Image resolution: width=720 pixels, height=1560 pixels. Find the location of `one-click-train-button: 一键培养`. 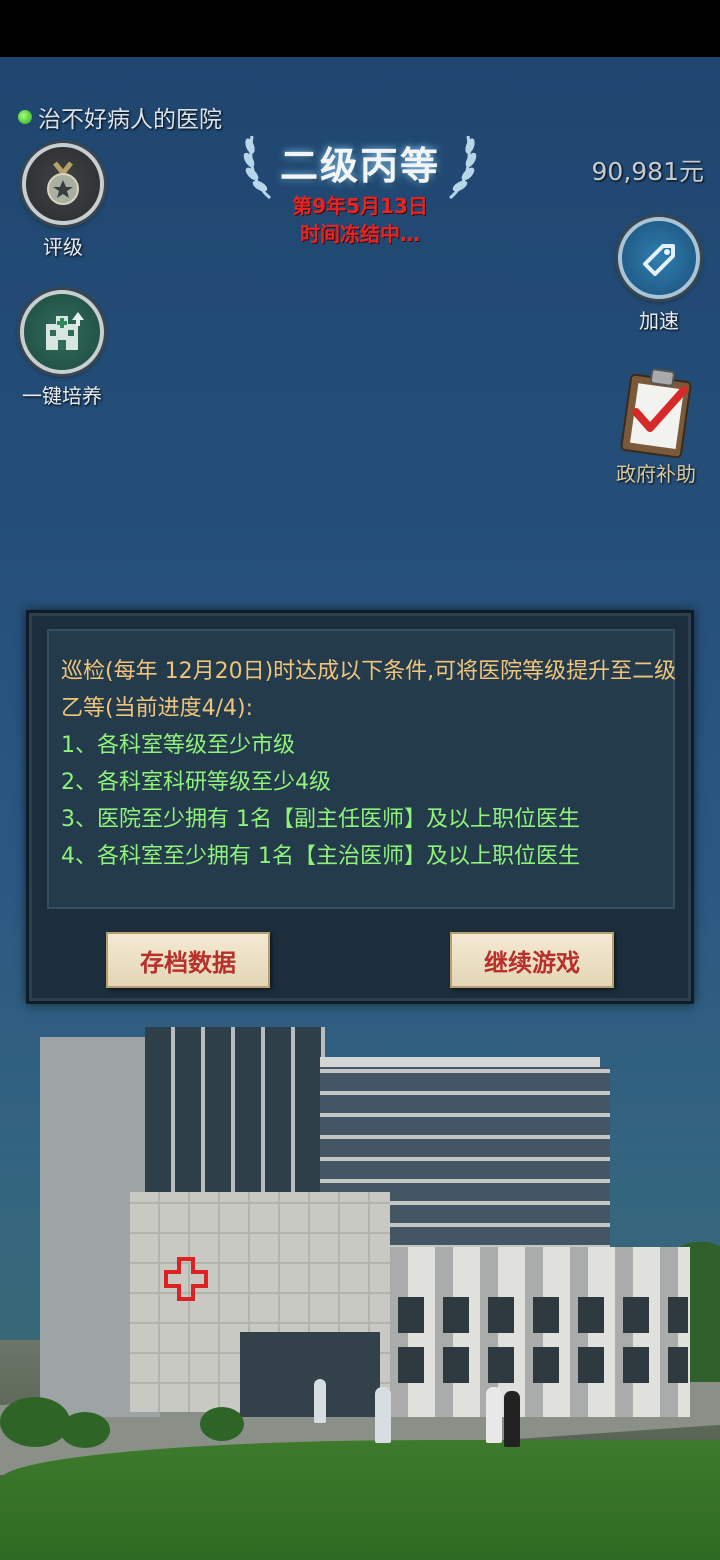

one-click-train-button: 一键培养 is located at coordinates (62, 349).